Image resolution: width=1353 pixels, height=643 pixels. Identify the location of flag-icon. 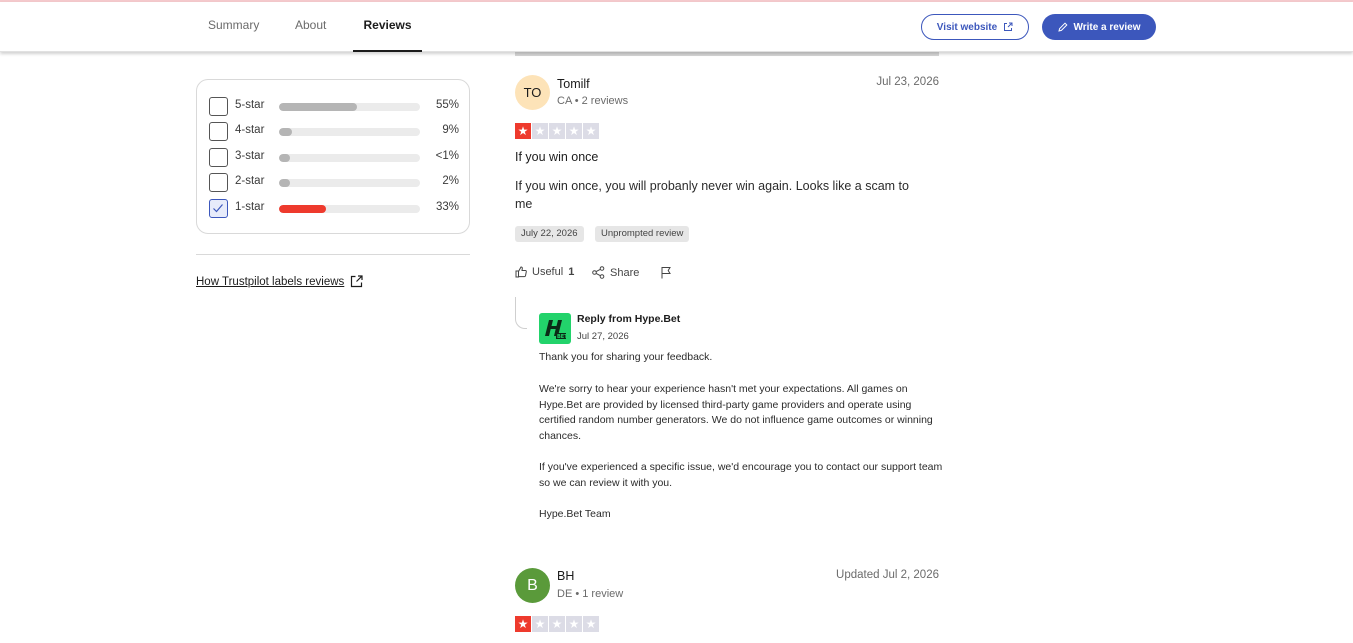
(666, 273).